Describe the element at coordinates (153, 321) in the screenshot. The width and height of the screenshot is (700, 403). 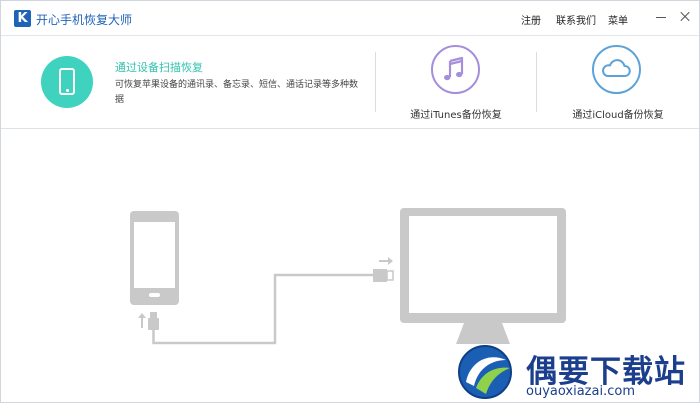
I see `lightning-plug-icon` at that location.